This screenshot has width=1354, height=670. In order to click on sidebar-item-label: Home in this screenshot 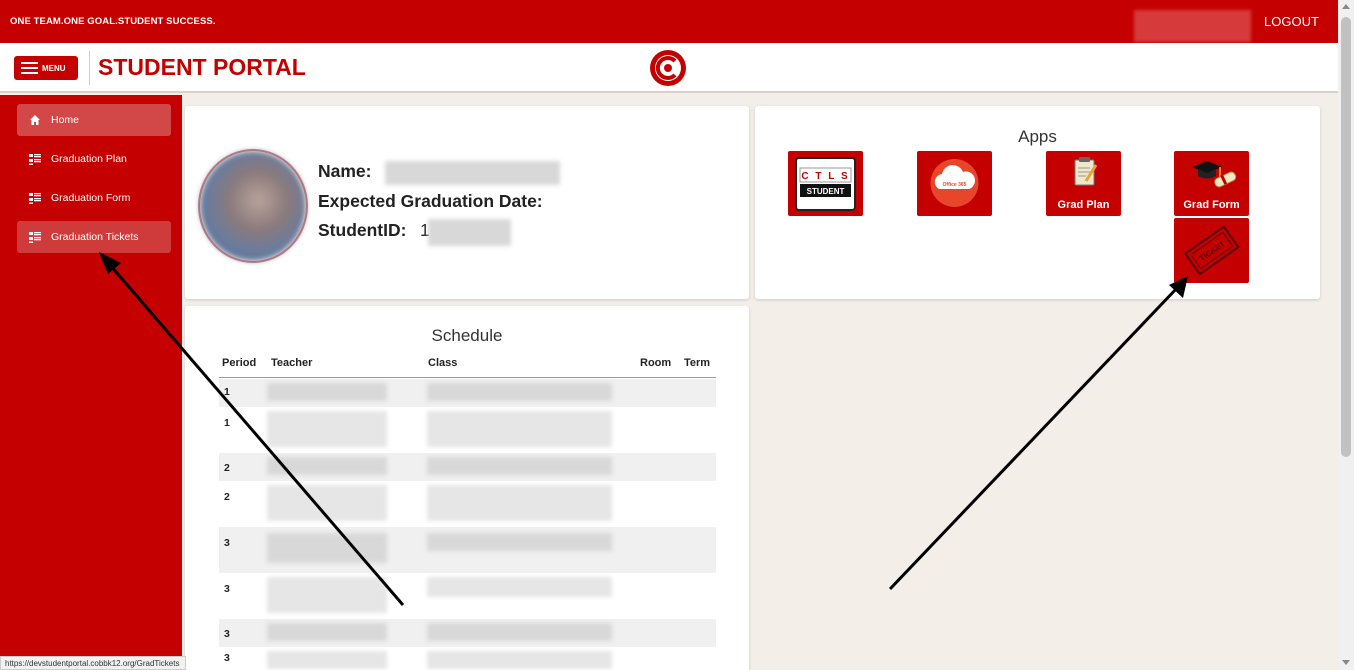, I will do `click(65, 120)`.